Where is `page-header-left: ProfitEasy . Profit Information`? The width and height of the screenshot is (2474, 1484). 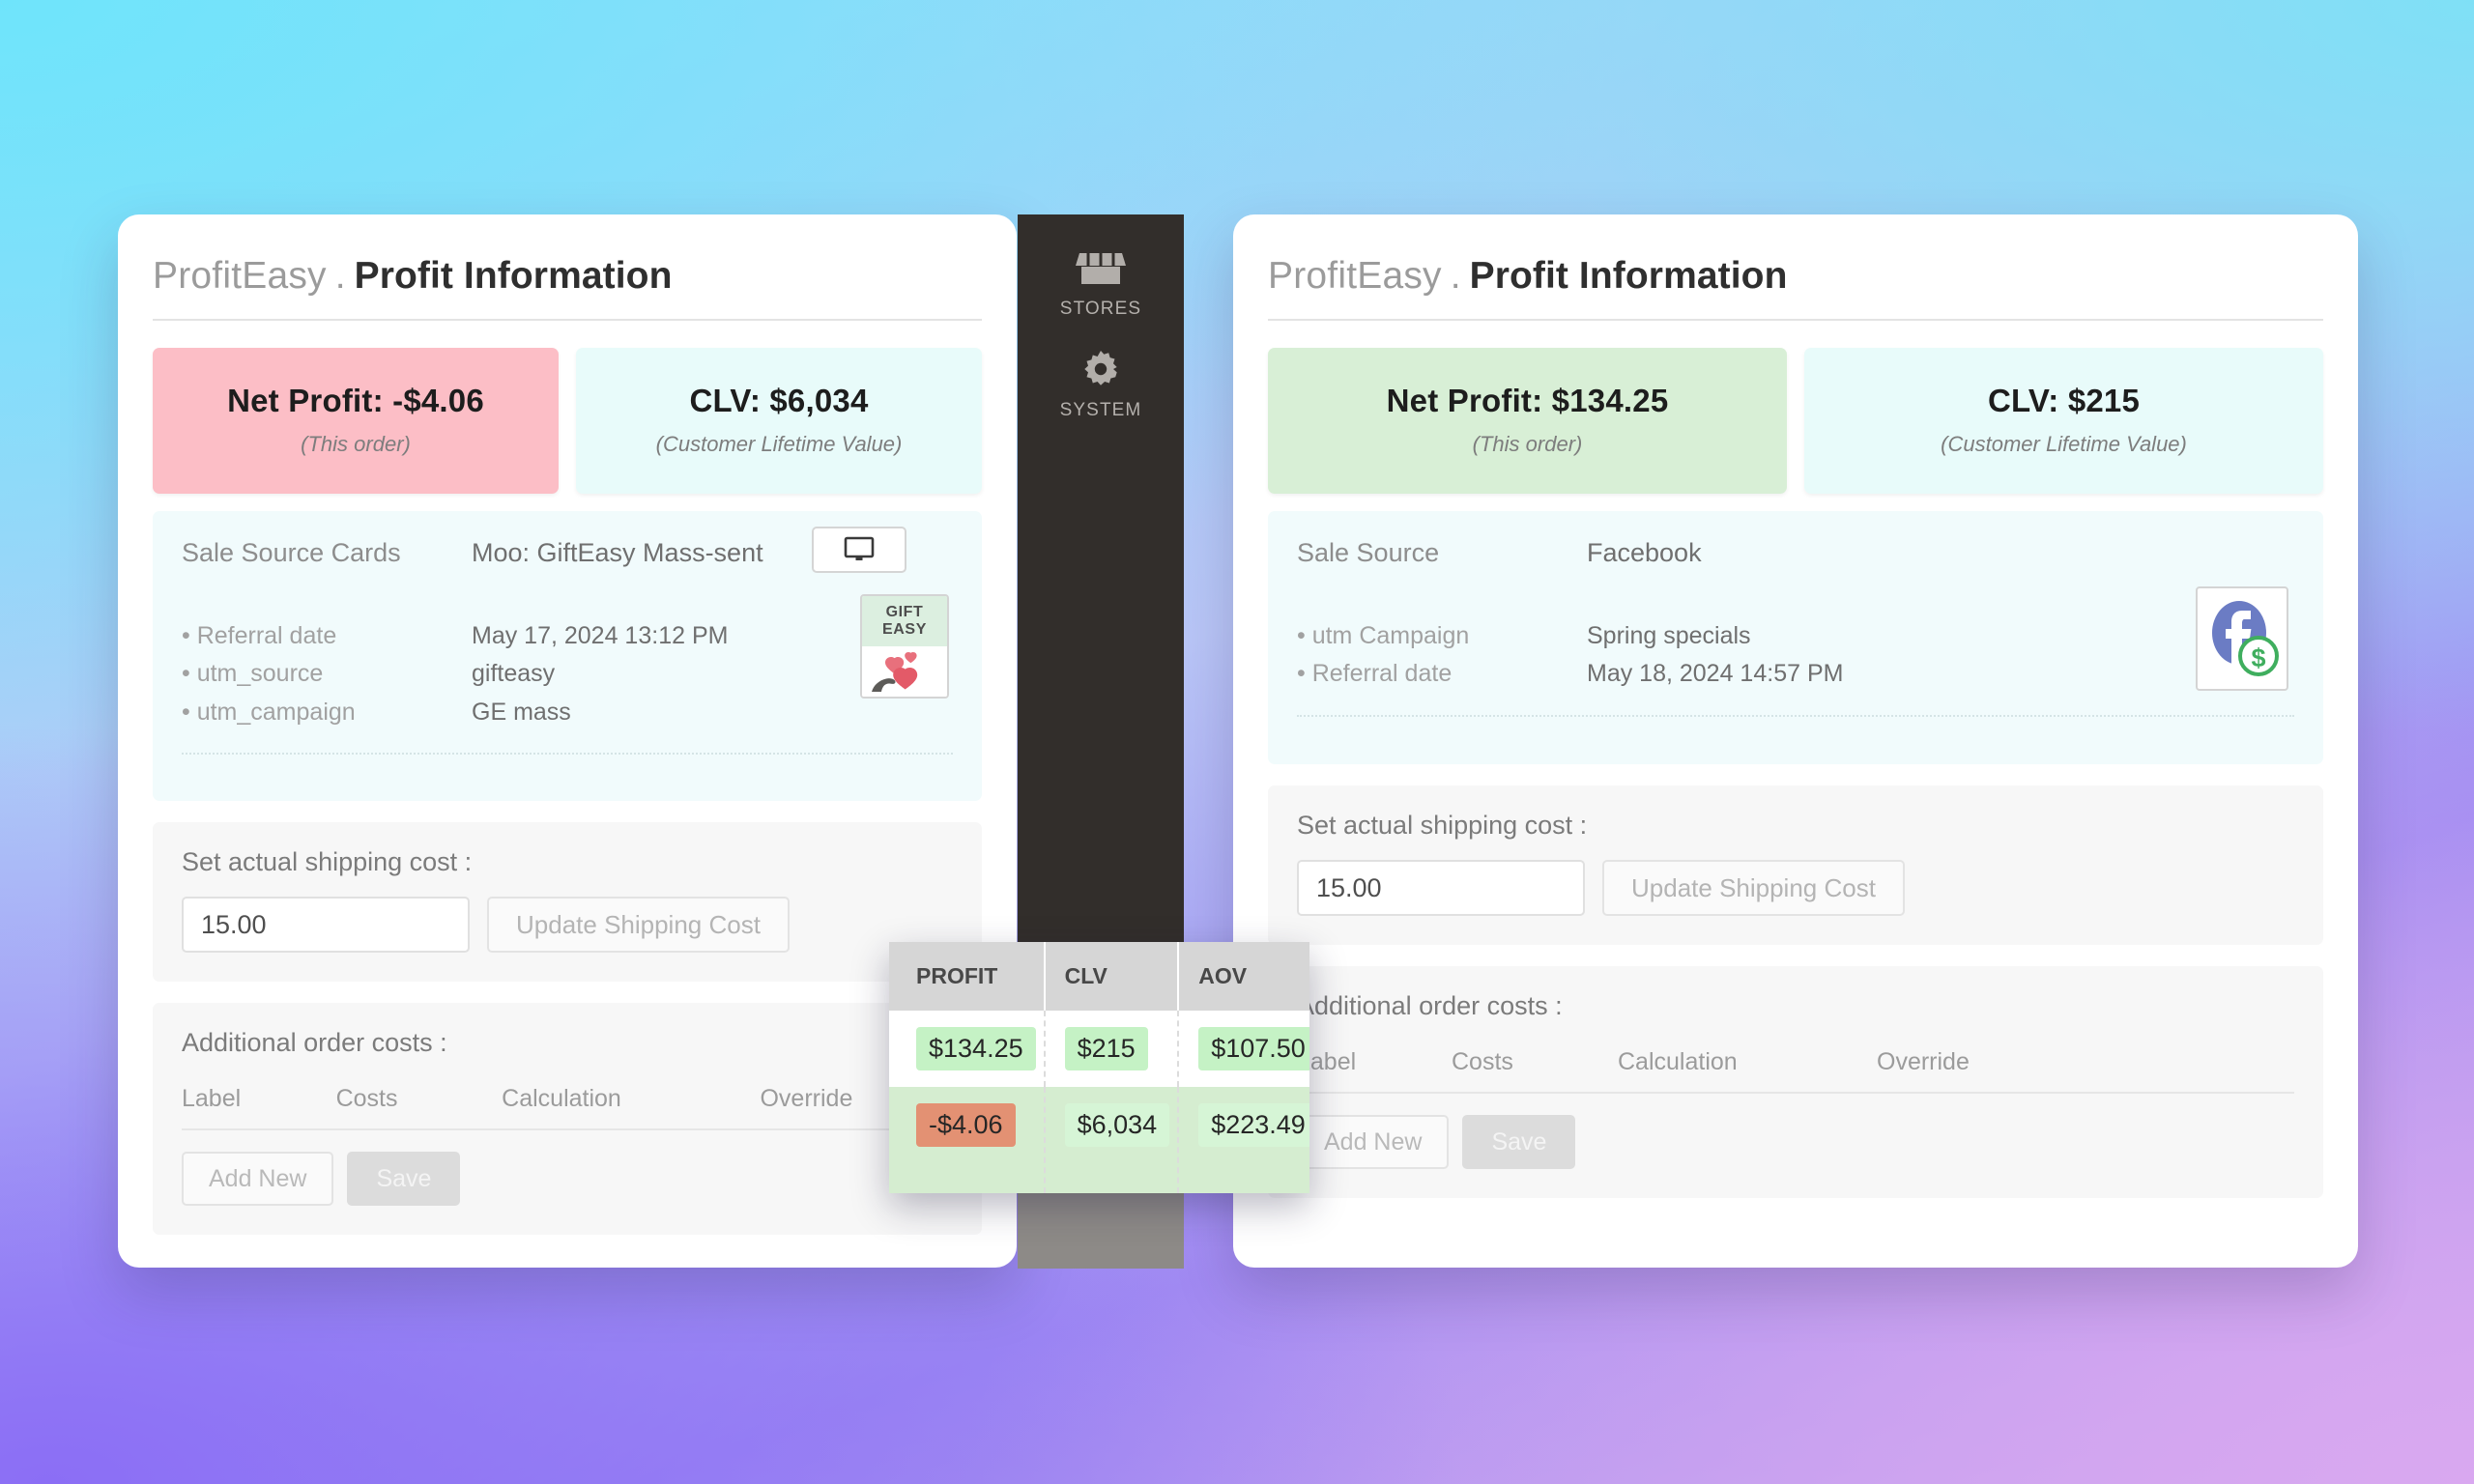
page-header-left: ProfitEasy . Profit Information is located at coordinates (567, 284).